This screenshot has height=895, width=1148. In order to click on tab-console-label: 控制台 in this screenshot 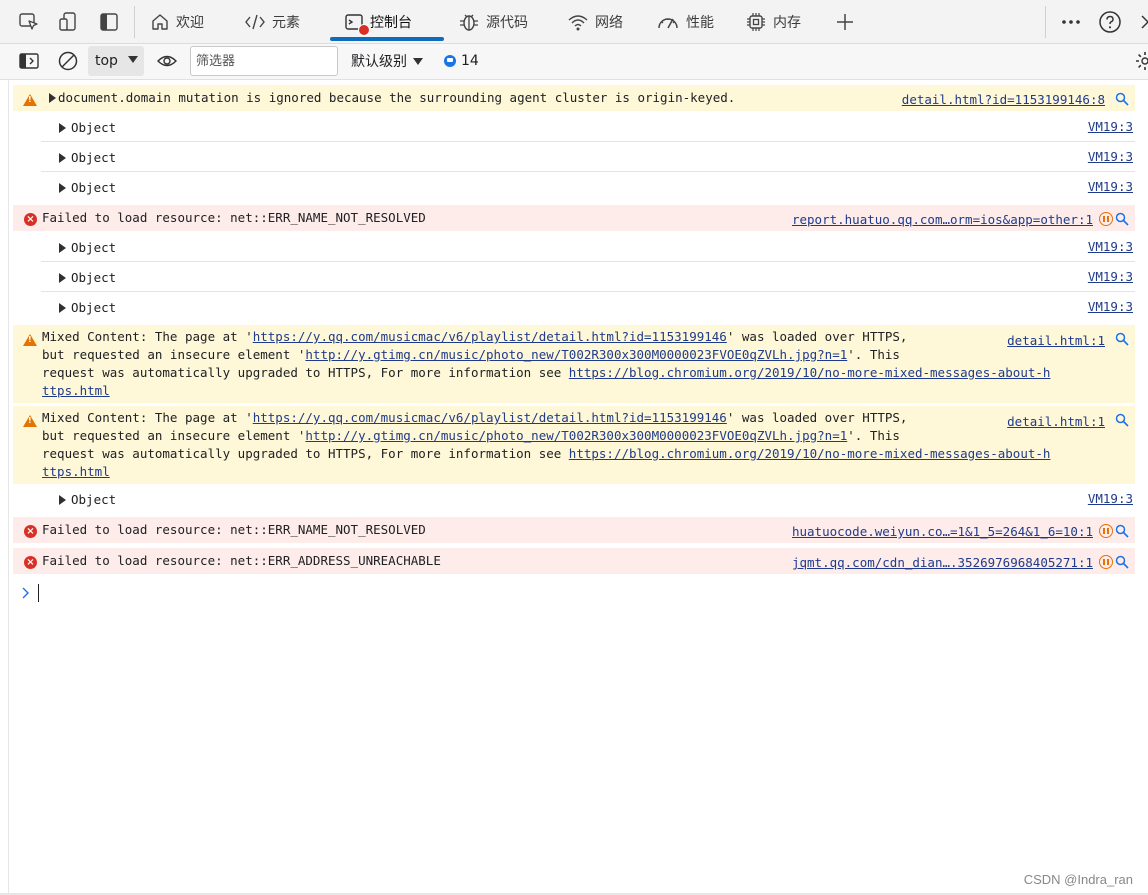, I will do `click(391, 22)`.